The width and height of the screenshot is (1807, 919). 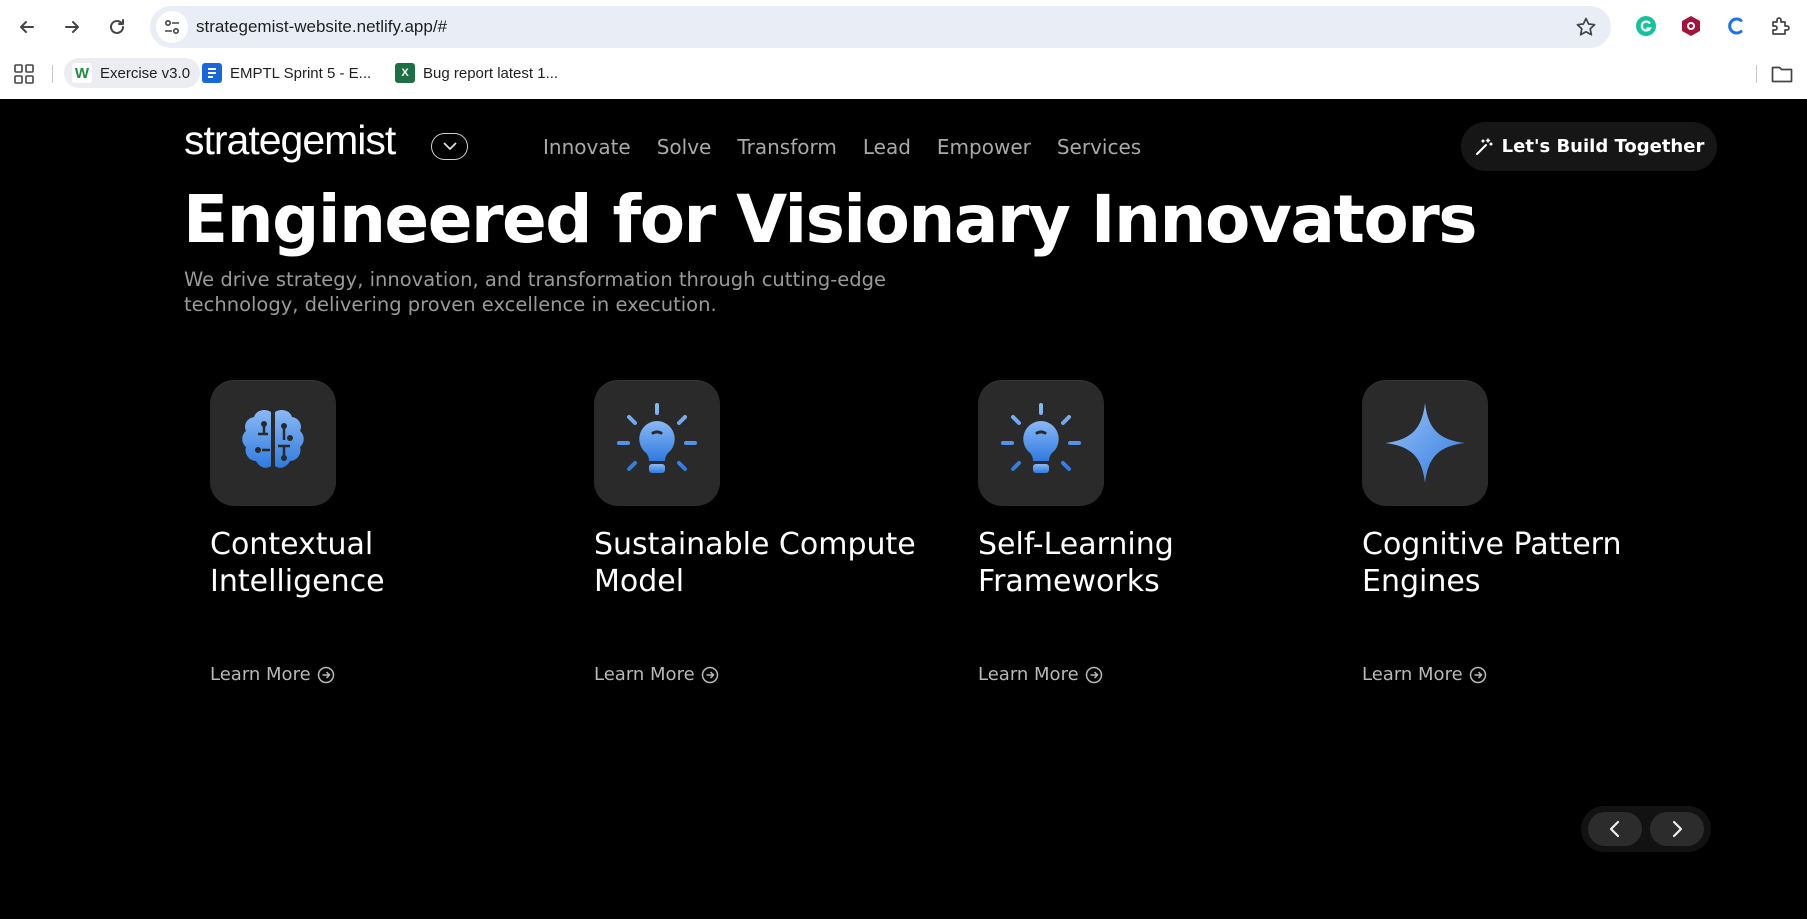 I want to click on shield-extension-icon, so click(x=1691, y=26).